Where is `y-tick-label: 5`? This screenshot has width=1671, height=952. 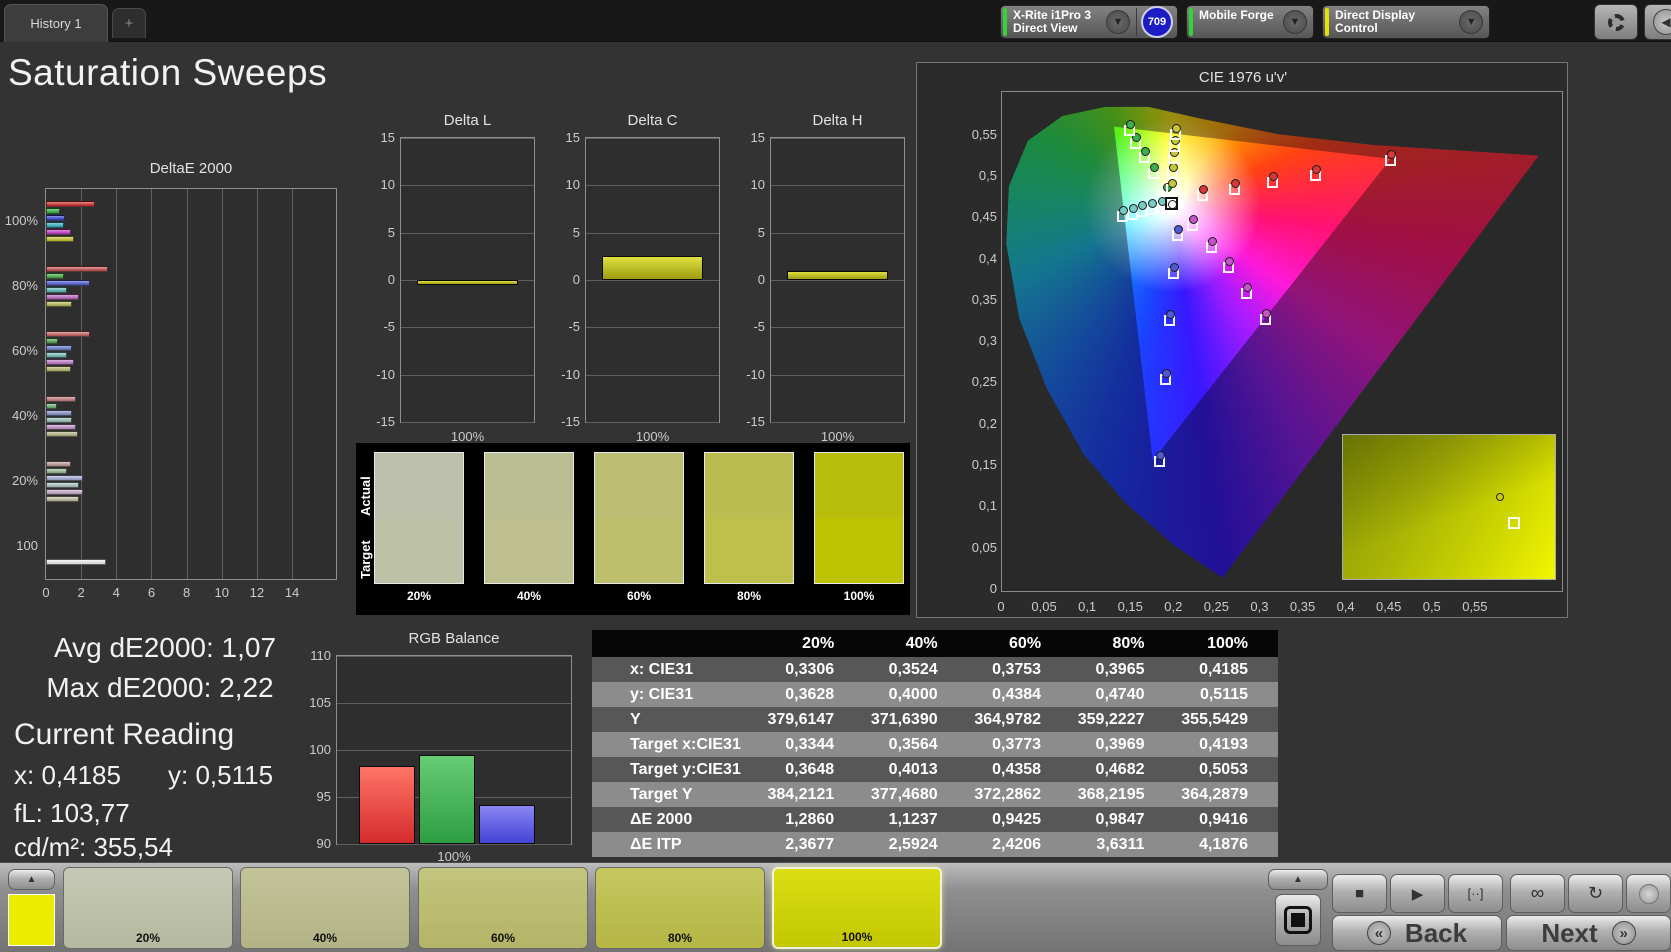
y-tick-label: 5 is located at coordinates (576, 232).